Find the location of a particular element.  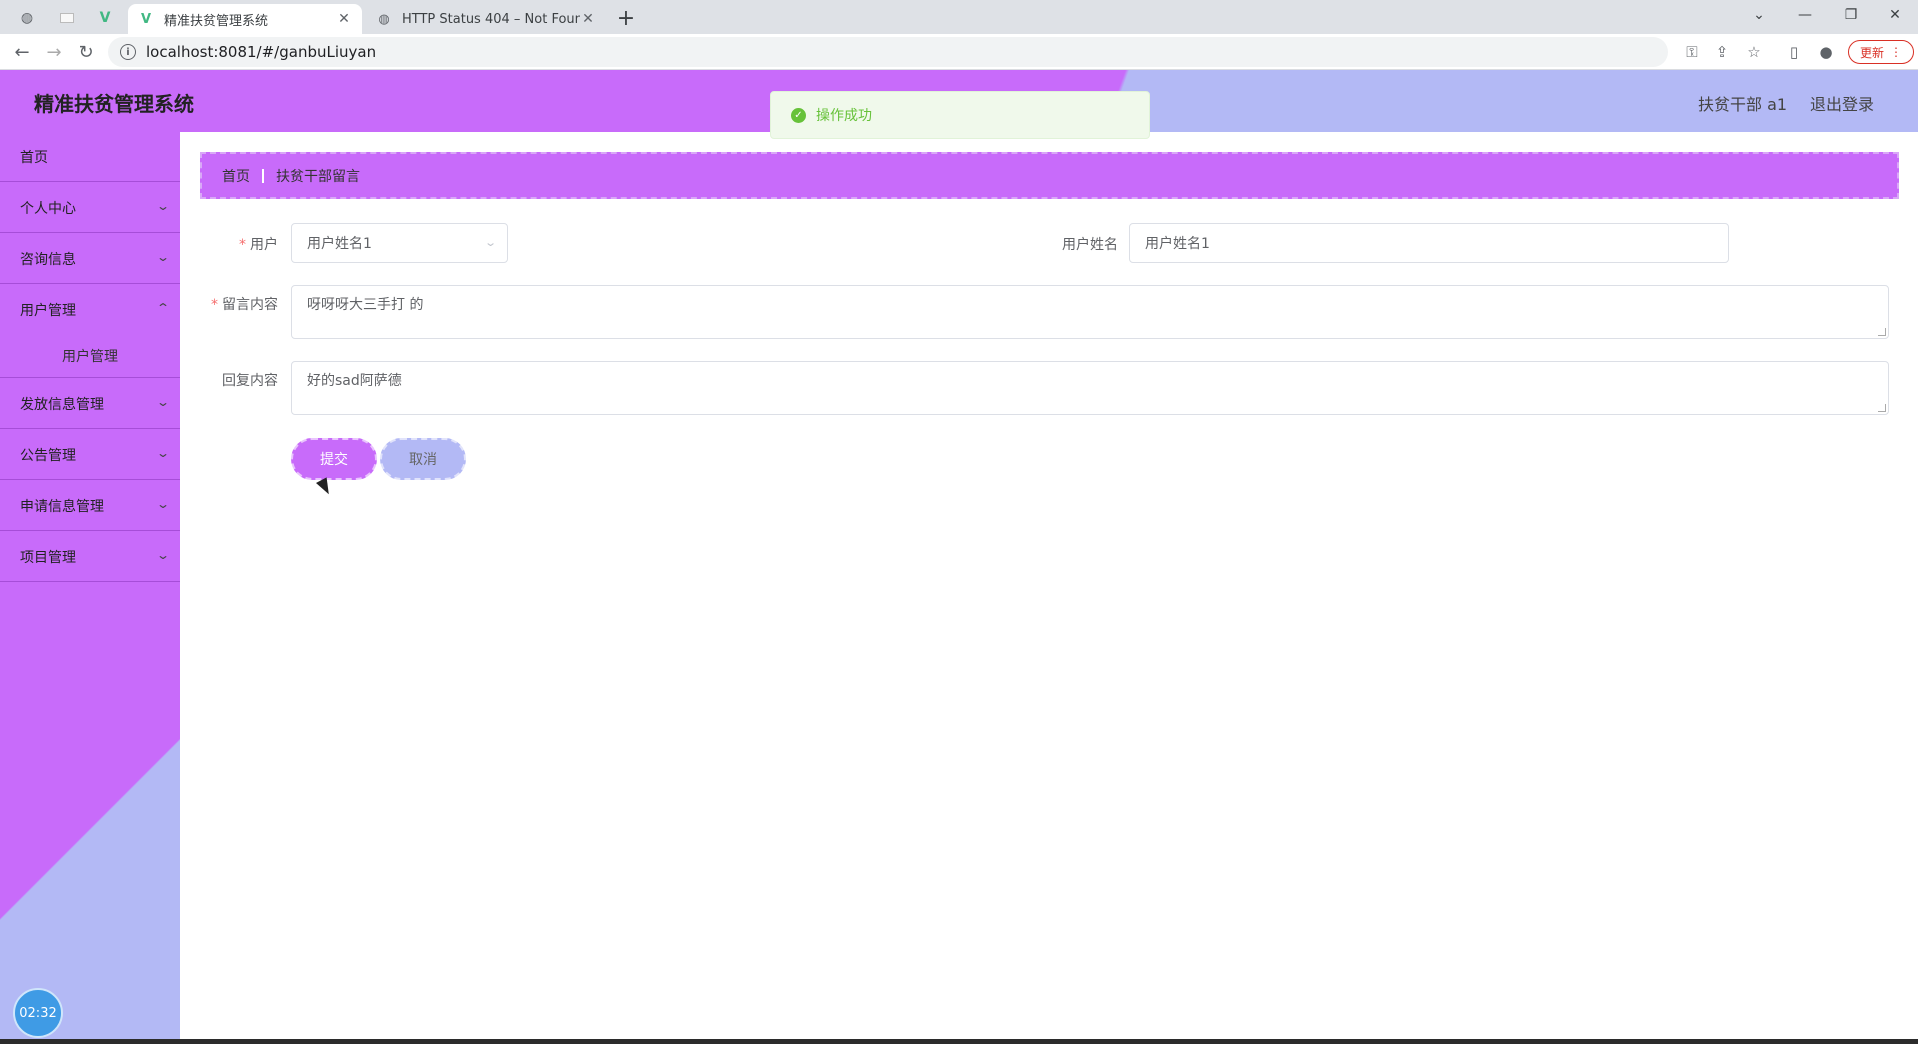

close-window-button: ✕ is located at coordinates (1895, 15).